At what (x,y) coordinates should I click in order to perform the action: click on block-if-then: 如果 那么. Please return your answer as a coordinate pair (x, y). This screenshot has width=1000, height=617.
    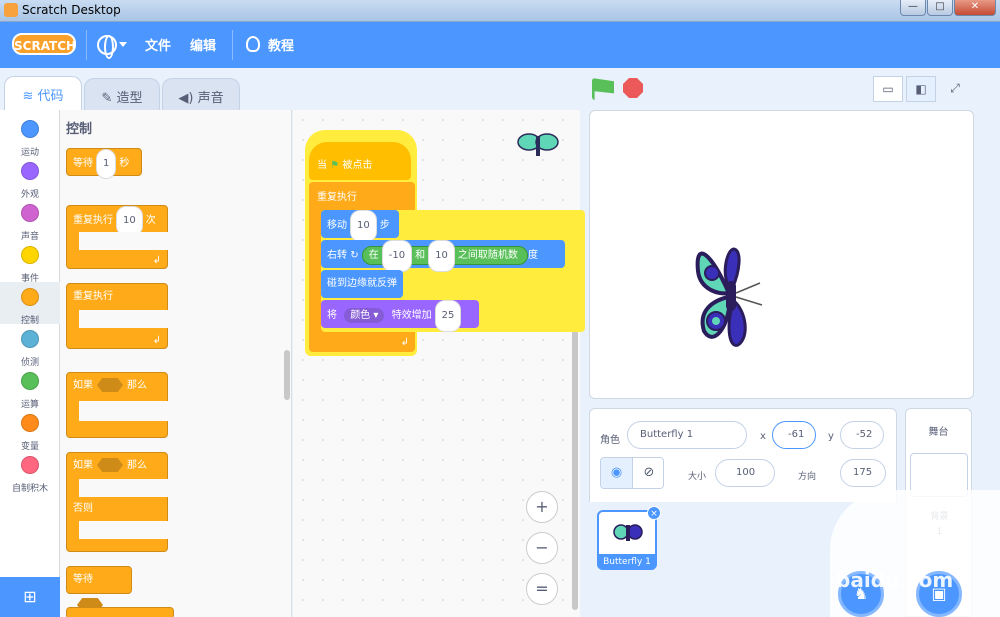
    Looking at the image, I should click on (117, 405).